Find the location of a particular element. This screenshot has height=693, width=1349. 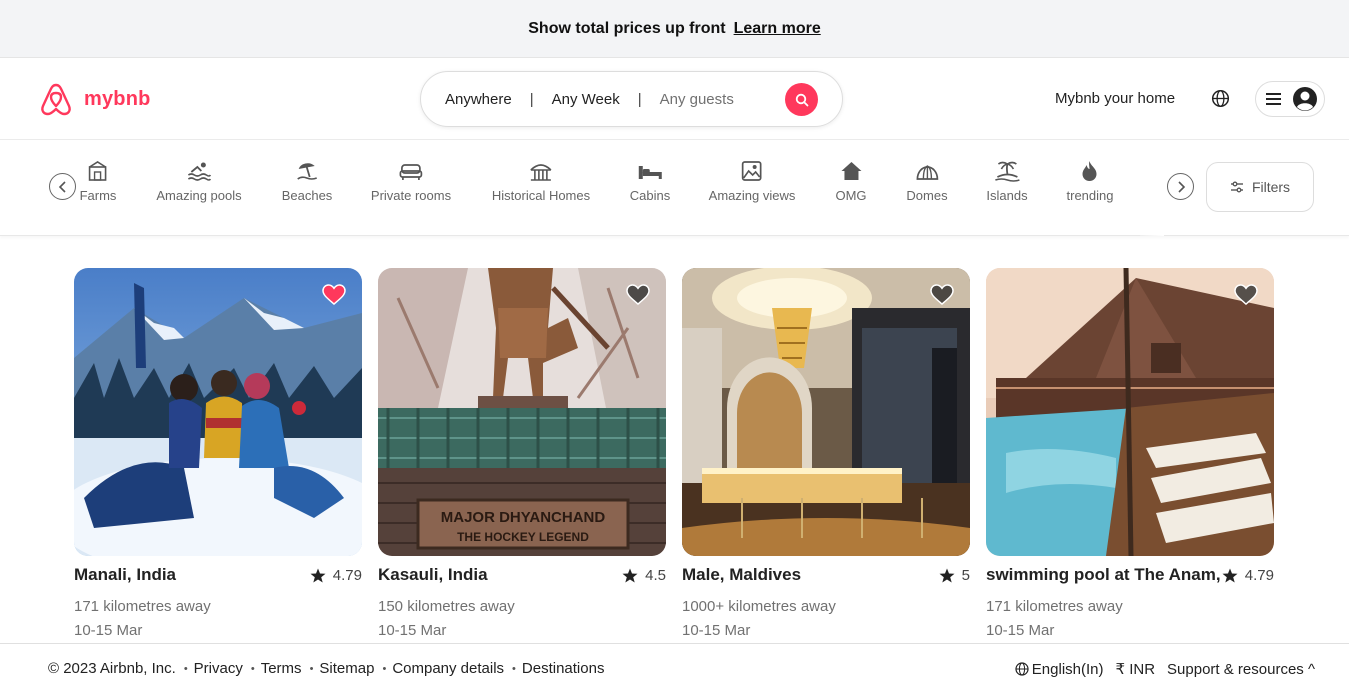

resort-pool-photo is located at coordinates (1130, 412).